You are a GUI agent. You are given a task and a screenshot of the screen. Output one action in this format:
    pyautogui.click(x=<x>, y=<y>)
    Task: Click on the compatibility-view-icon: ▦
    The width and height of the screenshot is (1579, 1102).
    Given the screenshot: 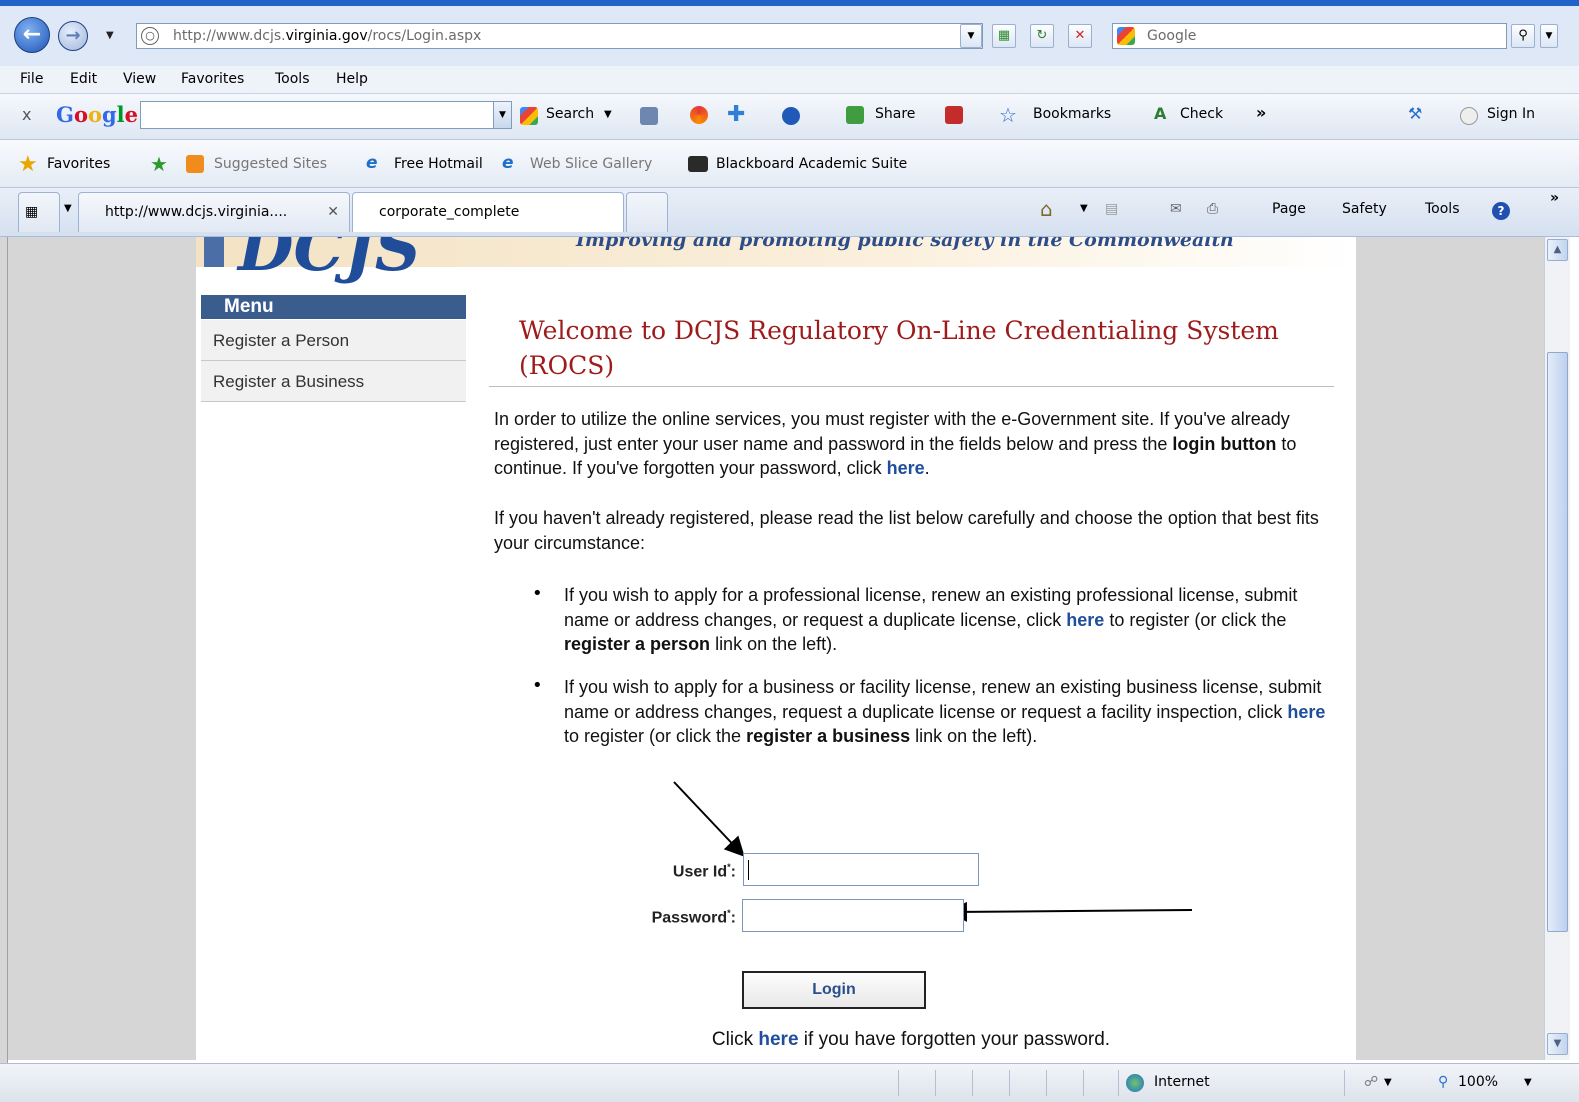 What is the action you would take?
    pyautogui.click(x=1004, y=36)
    